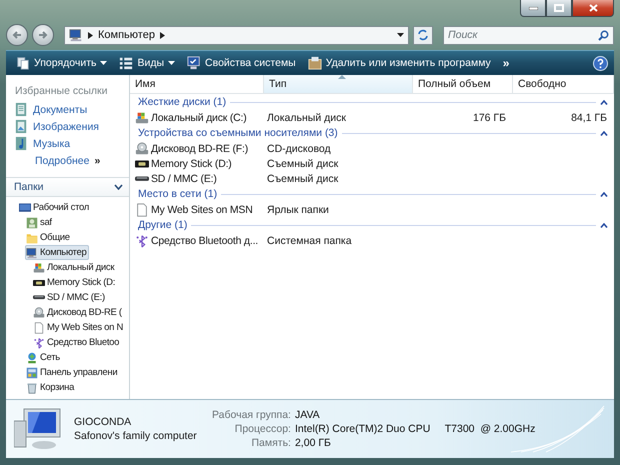 The image size is (620, 465). I want to click on property-value: Intel(R) Core(TM)2 Duo CPU T7300 @ 2.00GHz, so click(415, 429).